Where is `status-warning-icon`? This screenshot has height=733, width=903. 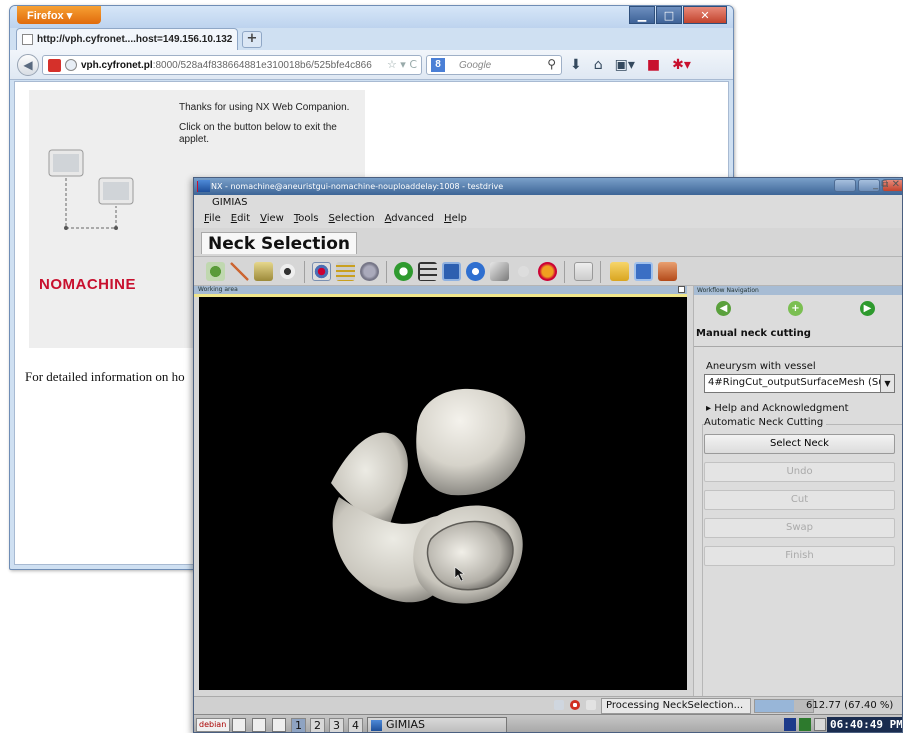 status-warning-icon is located at coordinates (591, 705).